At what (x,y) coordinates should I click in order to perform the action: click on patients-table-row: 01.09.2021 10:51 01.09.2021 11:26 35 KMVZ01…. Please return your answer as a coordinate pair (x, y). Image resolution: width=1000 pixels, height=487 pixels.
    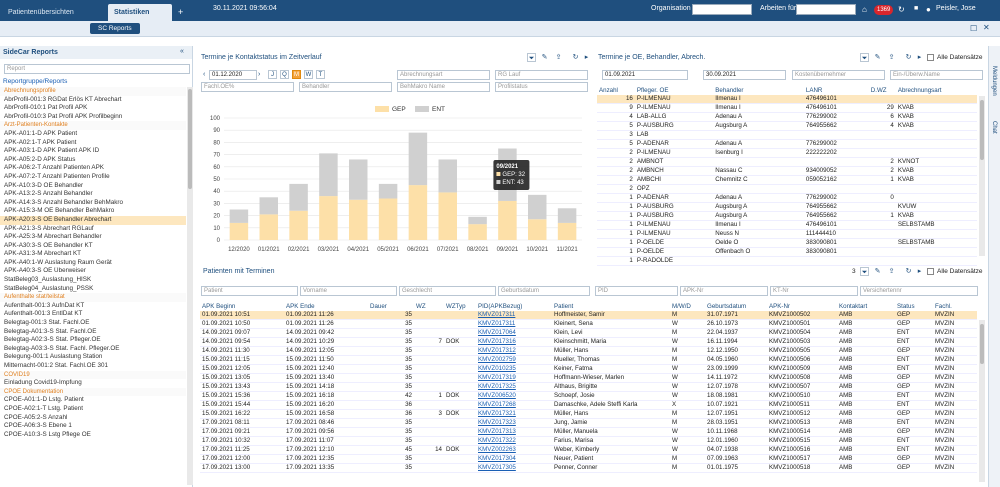
    Looking at the image, I should click on (588, 315).